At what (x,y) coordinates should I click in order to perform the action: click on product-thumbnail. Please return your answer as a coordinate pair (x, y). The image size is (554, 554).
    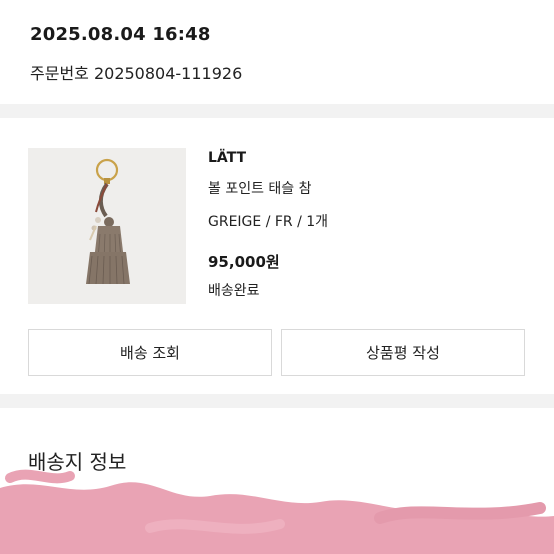
    Looking at the image, I should click on (107, 226).